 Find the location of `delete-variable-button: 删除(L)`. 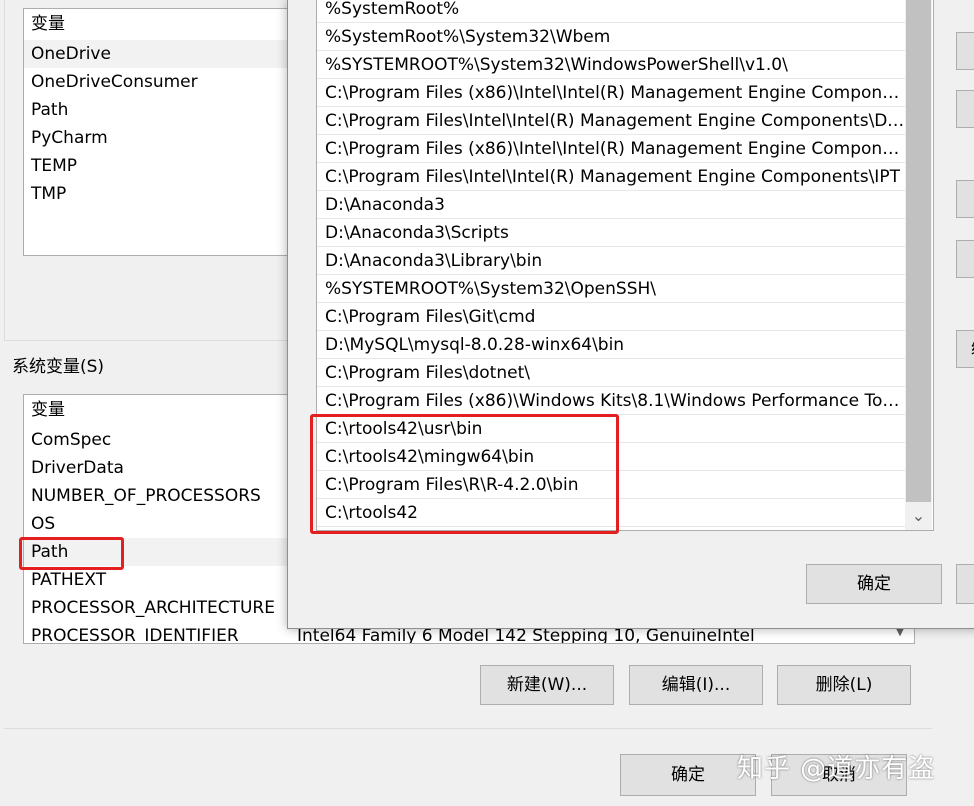

delete-variable-button: 删除(L) is located at coordinates (844, 685).